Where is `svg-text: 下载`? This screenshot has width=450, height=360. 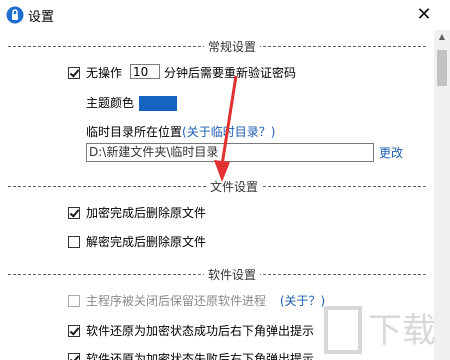
svg-text: 下载 is located at coordinates (402, 331).